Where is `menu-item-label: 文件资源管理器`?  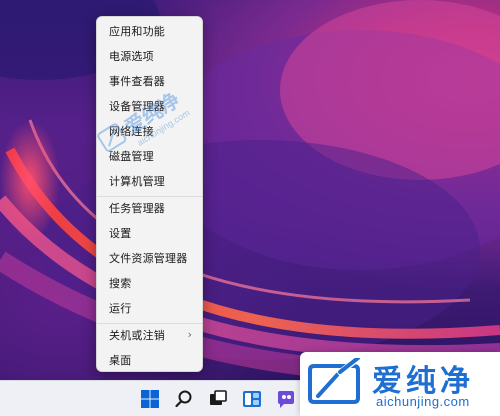 menu-item-label: 文件资源管理器 is located at coordinates (148, 258).